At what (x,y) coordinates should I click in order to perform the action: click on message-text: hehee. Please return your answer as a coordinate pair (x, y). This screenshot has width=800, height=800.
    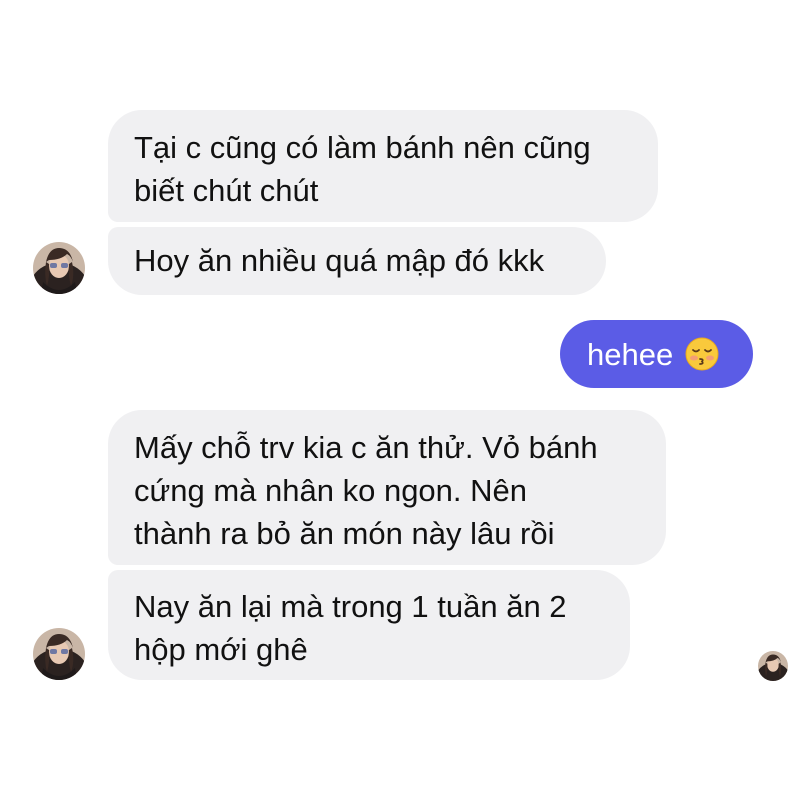
    Looking at the image, I should click on (630, 354).